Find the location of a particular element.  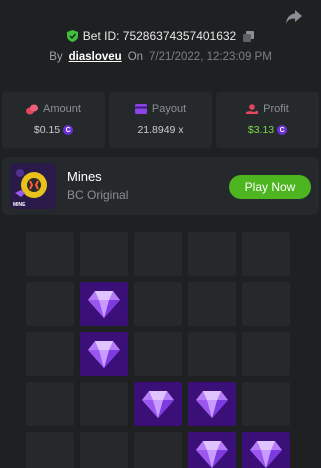

mine-bomb-icon: MINE is located at coordinates (33, 186).